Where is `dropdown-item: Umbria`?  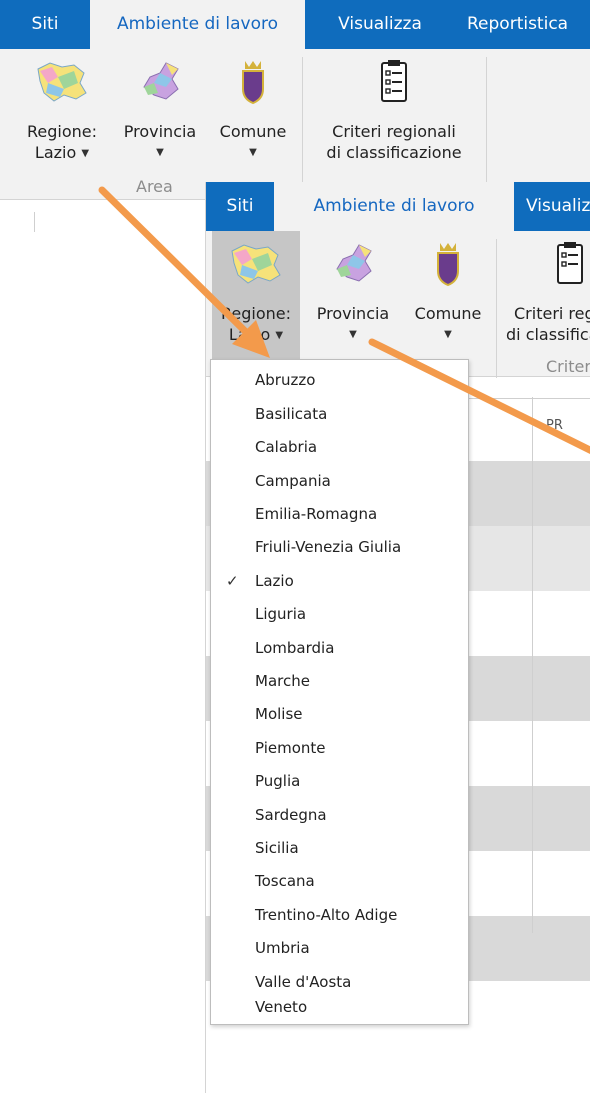
dropdown-item: Umbria is located at coordinates (339, 948).